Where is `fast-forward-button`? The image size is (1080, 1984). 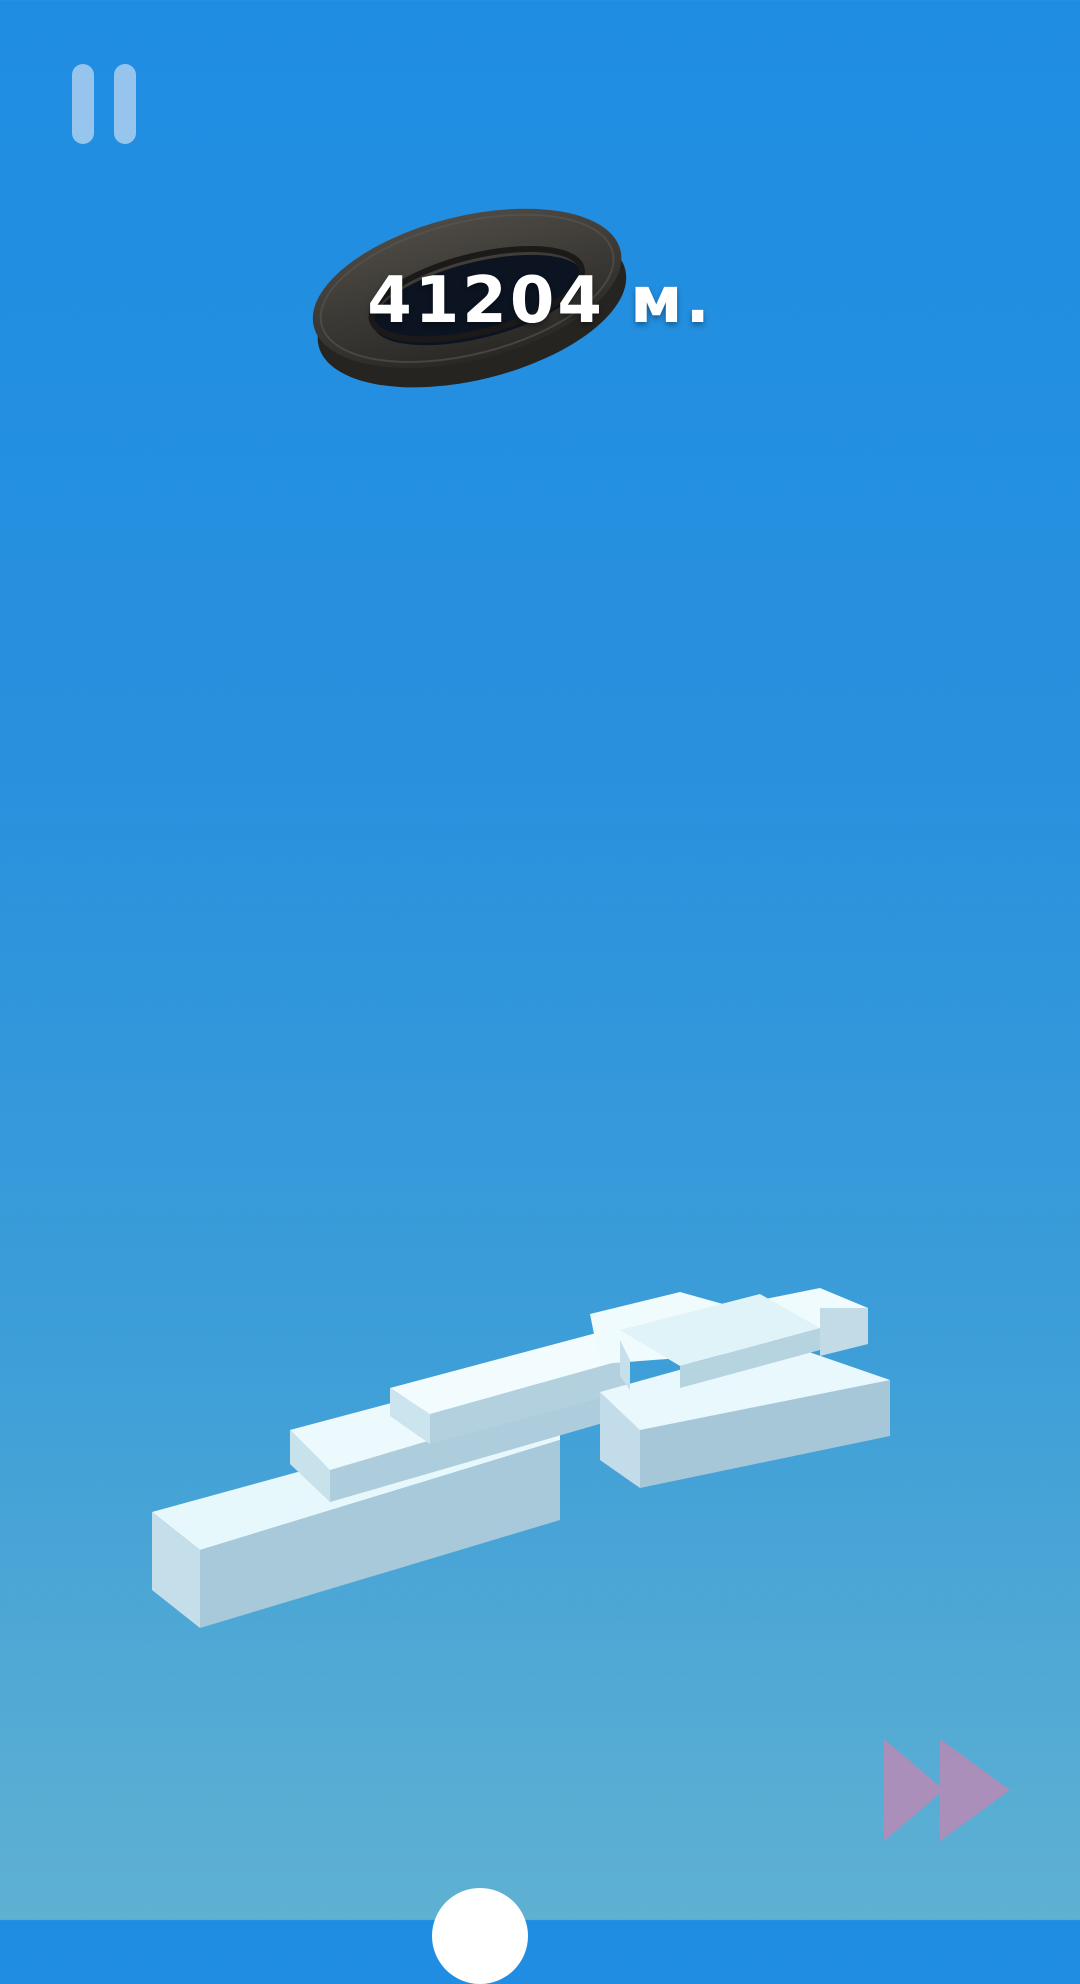 fast-forward-button is located at coordinates (950, 1790).